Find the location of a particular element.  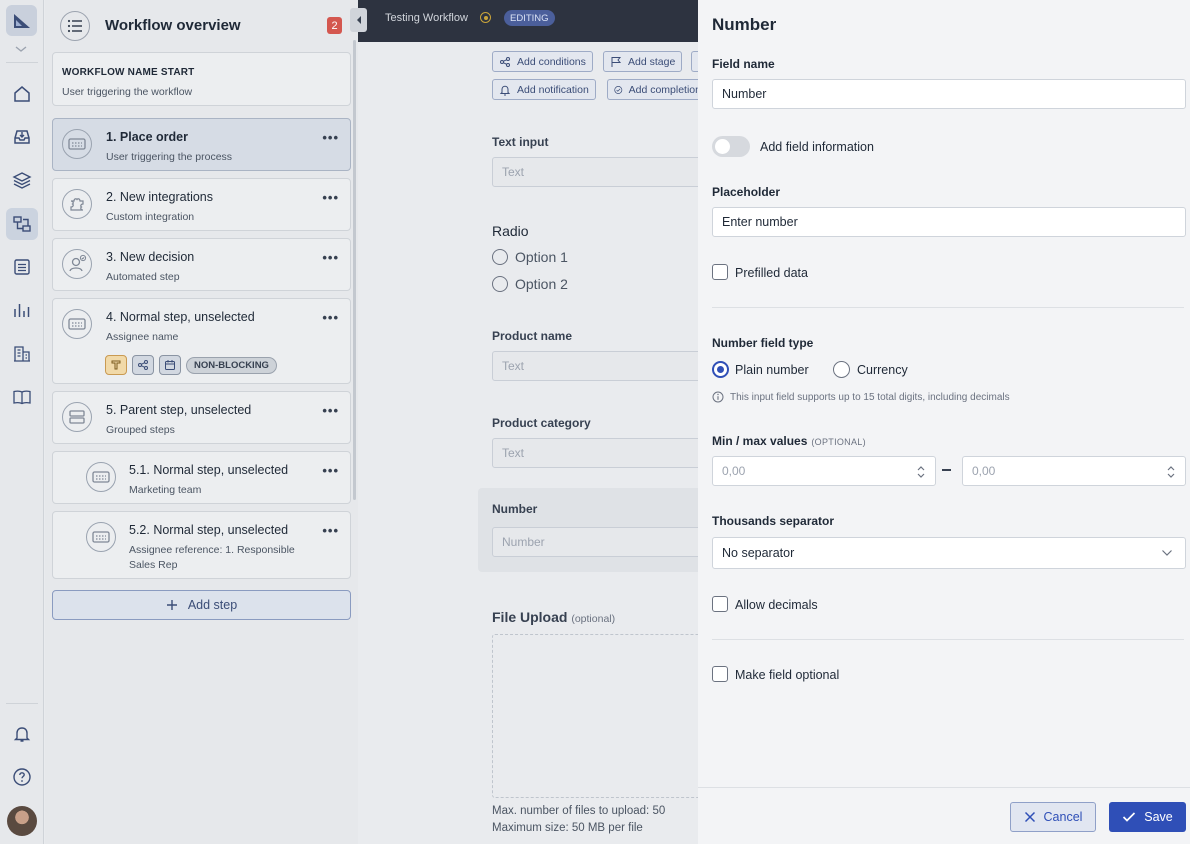

collapse-panel-button is located at coordinates (358, 20).